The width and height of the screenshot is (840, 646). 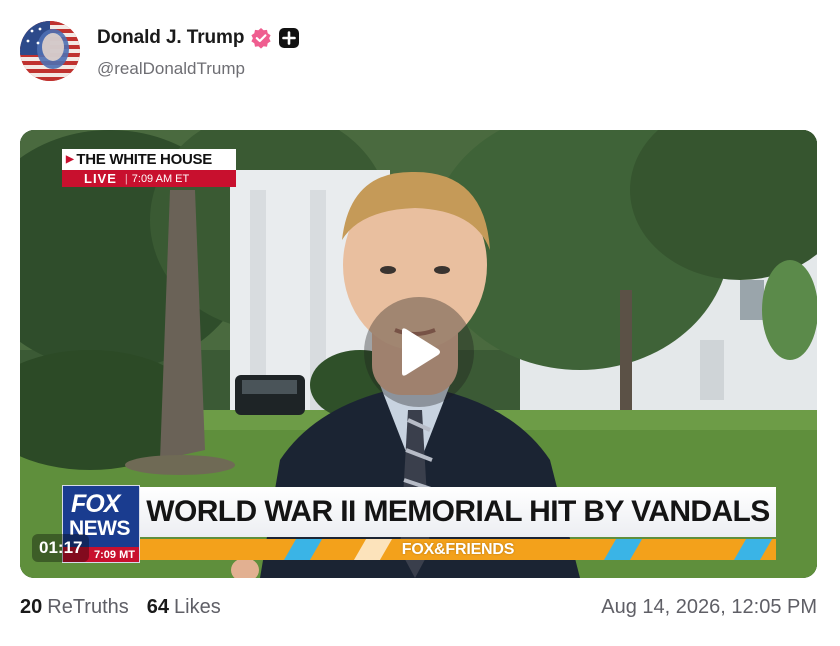 What do you see at coordinates (197, 607) in the screenshot?
I see `likes-label: Likes` at bounding box center [197, 607].